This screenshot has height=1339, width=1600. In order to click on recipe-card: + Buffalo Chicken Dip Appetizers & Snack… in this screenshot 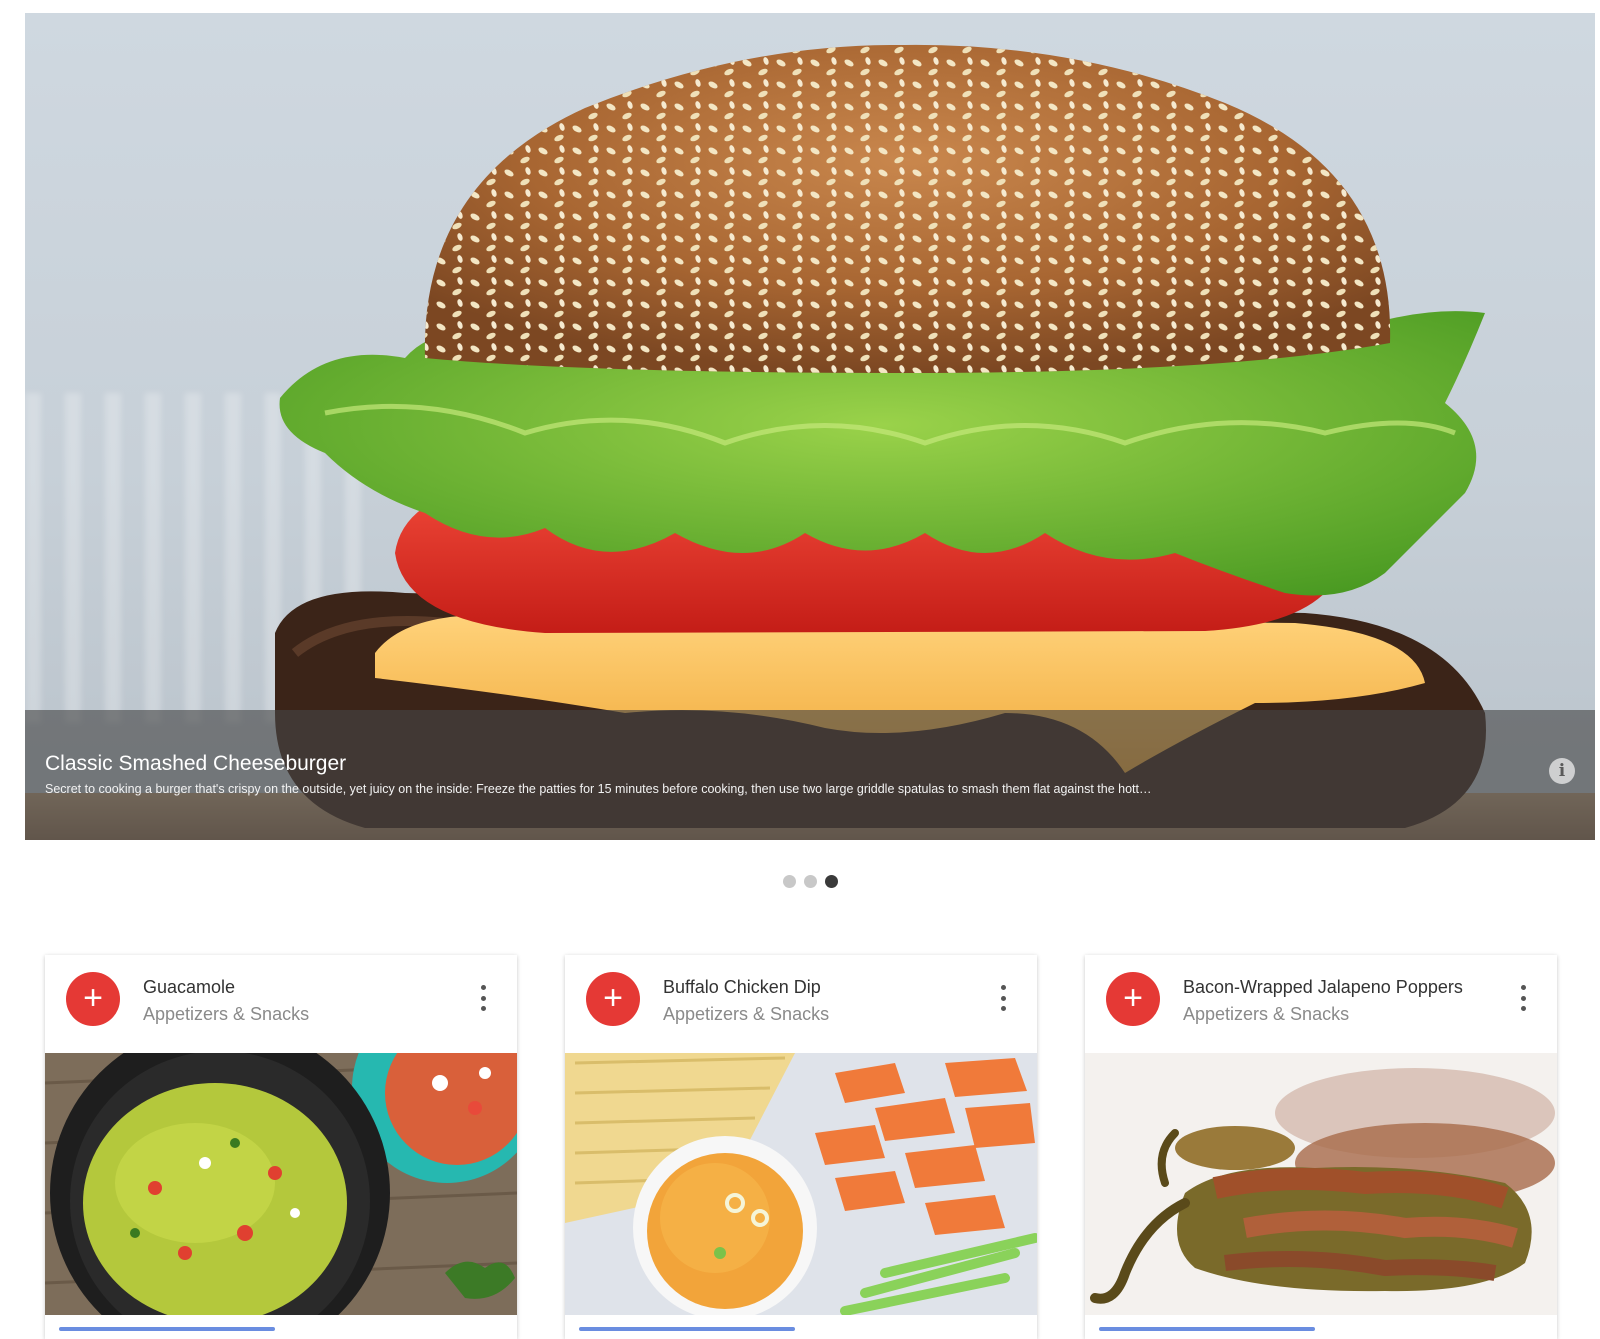, I will do `click(801, 1147)`.